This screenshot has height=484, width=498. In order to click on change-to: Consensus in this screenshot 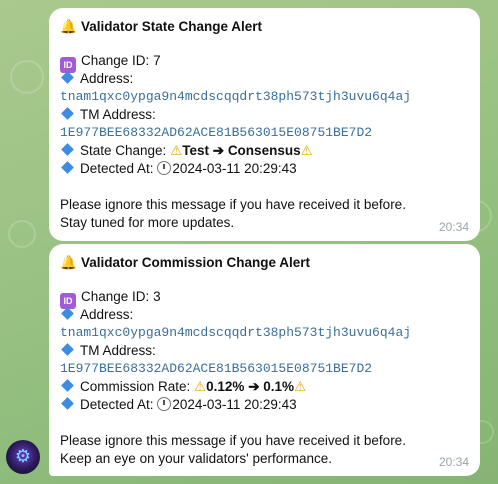, I will do `click(264, 150)`.